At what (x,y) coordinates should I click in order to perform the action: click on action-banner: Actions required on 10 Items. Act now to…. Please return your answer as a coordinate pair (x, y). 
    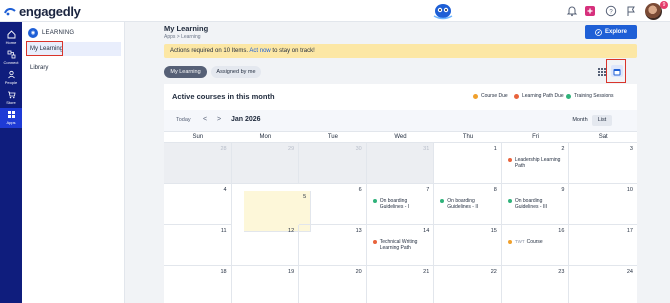
    Looking at the image, I should click on (400, 51).